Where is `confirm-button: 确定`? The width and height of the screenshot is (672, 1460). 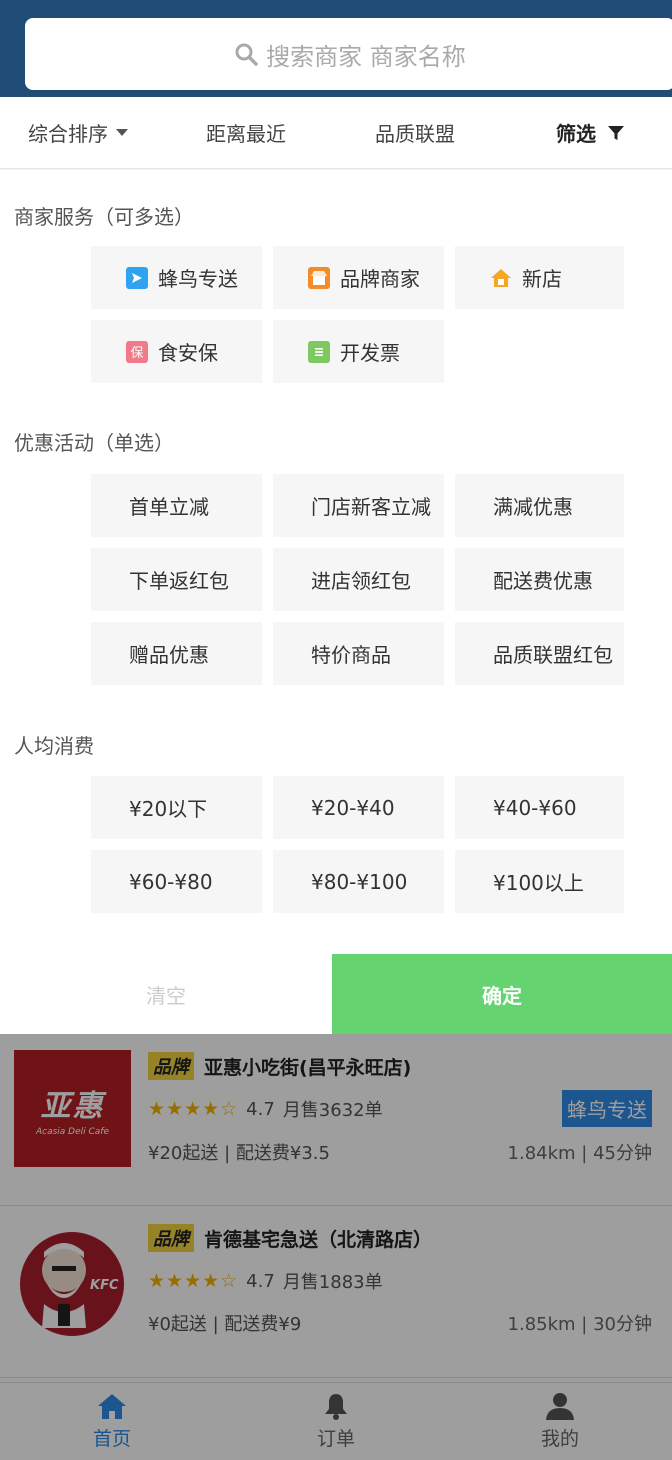
confirm-button: 确定 is located at coordinates (502, 994).